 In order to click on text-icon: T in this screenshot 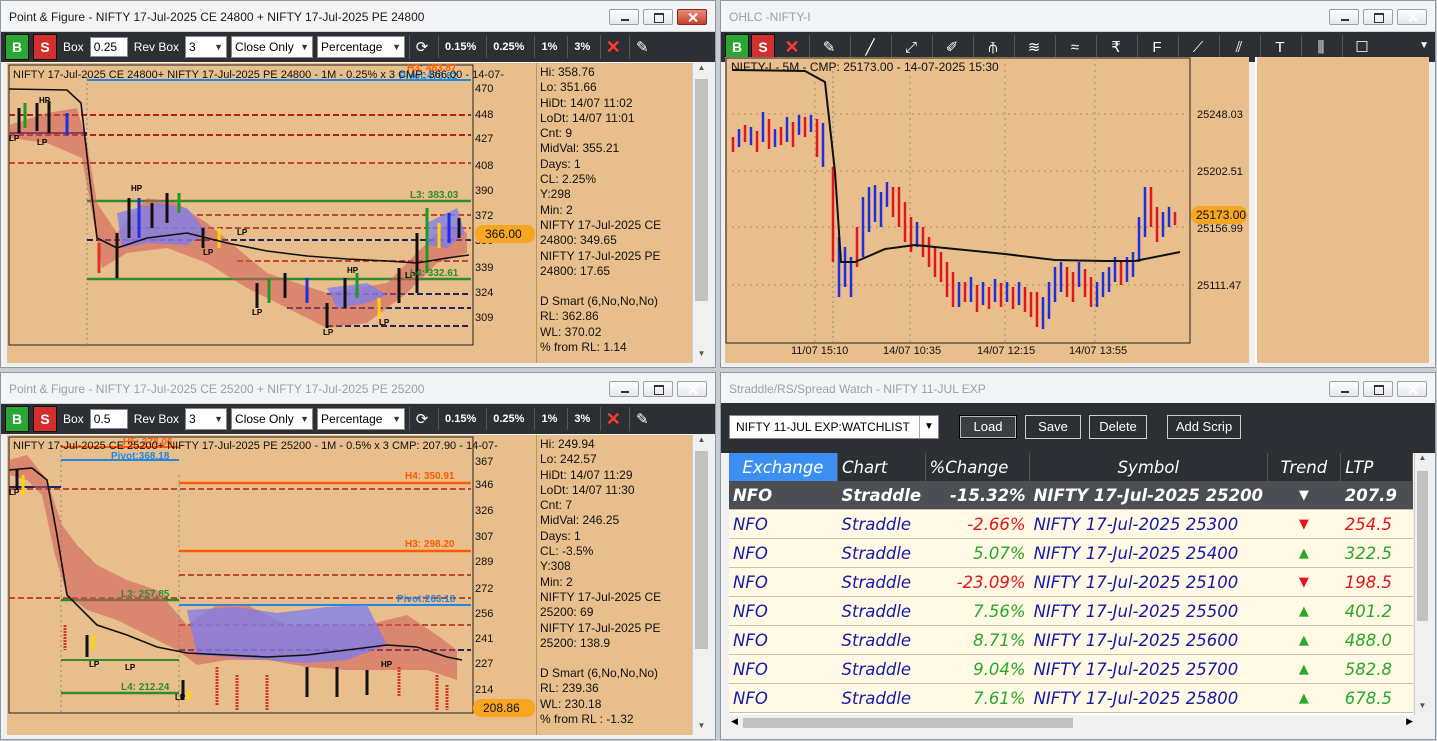, I will do `click(1279, 47)`.